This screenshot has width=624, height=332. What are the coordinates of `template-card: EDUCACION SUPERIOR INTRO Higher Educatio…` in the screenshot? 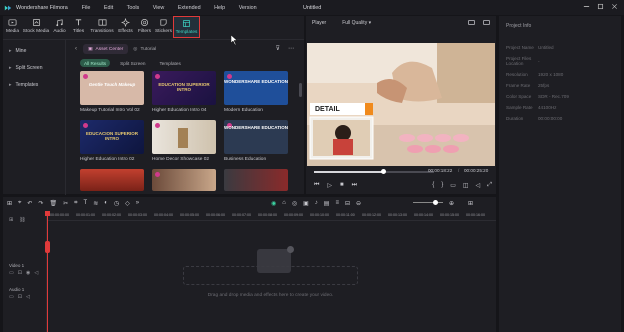 It's located at (112, 141).